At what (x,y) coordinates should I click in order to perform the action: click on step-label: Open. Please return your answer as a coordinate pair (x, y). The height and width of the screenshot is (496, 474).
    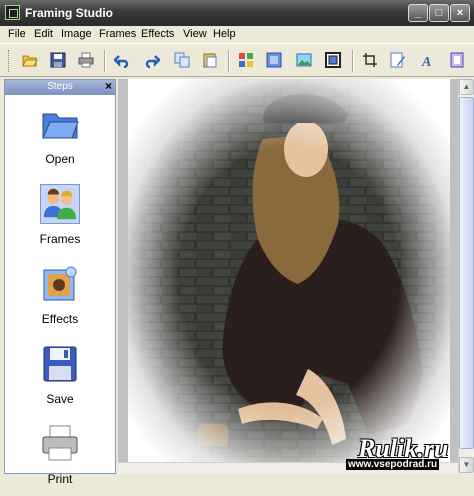
    Looking at the image, I should click on (60, 159).